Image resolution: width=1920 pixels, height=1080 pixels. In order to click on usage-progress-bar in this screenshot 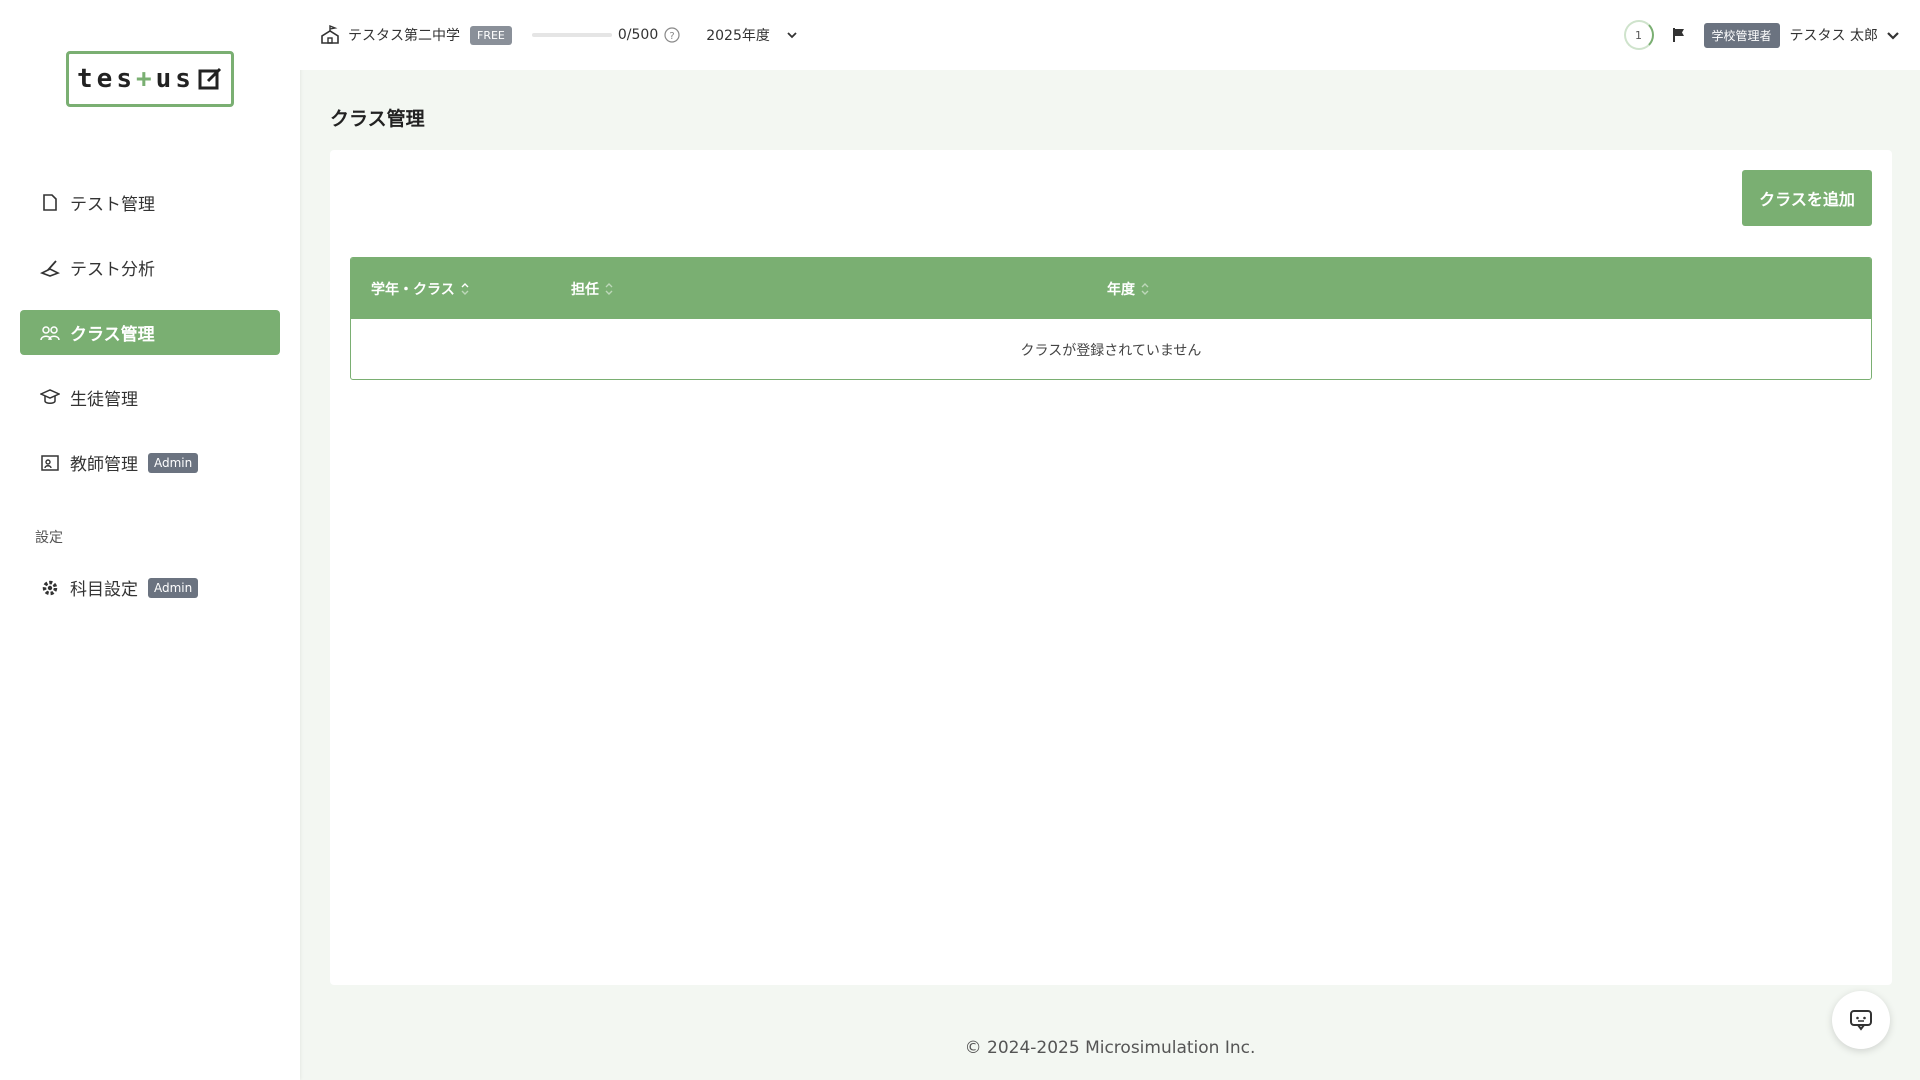, I will do `click(571, 35)`.